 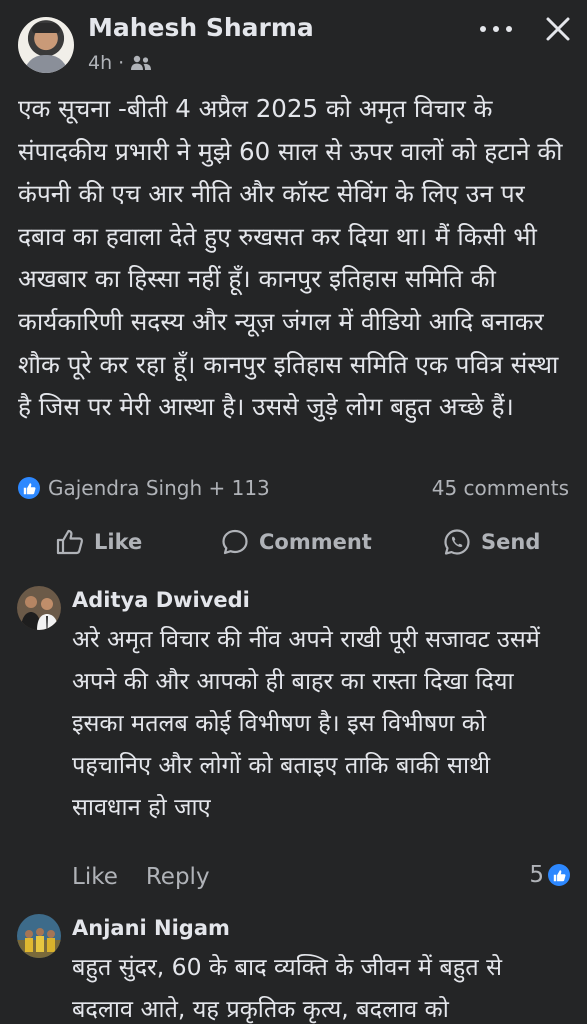 I want to click on reactions-summary: Gajendra Singh + 113, so click(x=144, y=488).